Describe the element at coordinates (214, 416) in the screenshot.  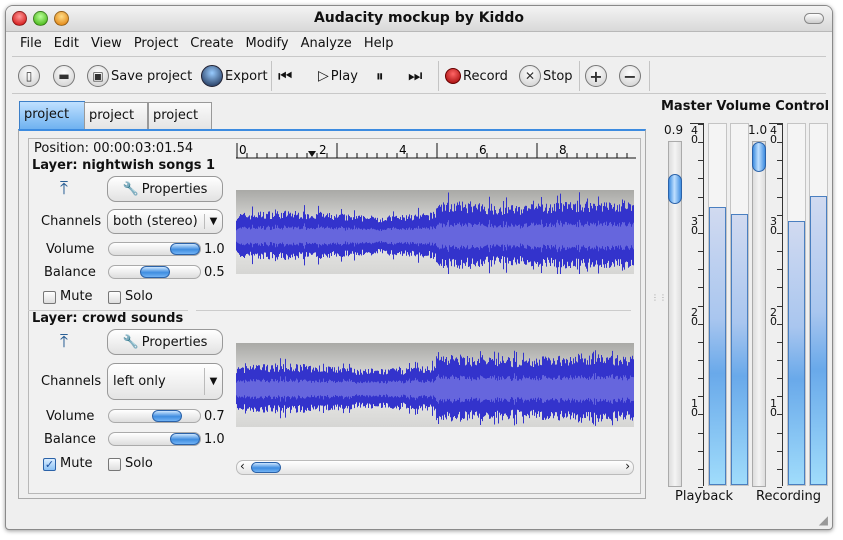
I see `volume-value: 0.7` at that location.